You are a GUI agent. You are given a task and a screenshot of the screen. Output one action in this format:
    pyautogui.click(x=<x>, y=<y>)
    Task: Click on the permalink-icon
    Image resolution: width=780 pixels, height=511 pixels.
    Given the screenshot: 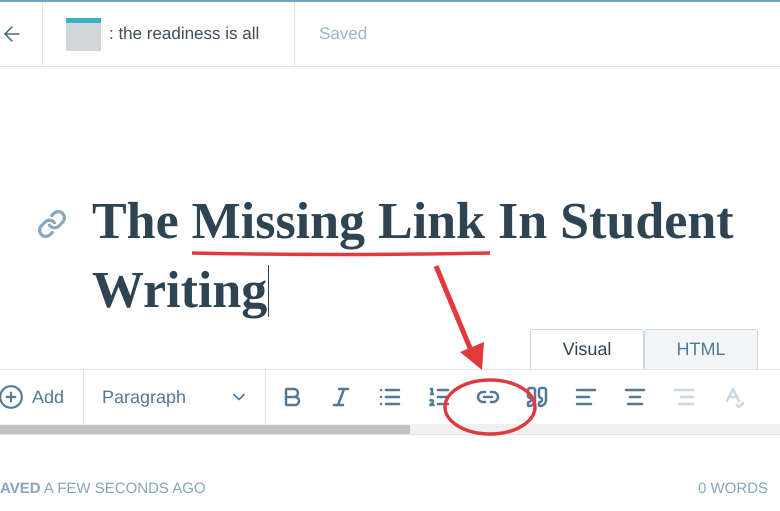 What is the action you would take?
    pyautogui.click(x=52, y=224)
    